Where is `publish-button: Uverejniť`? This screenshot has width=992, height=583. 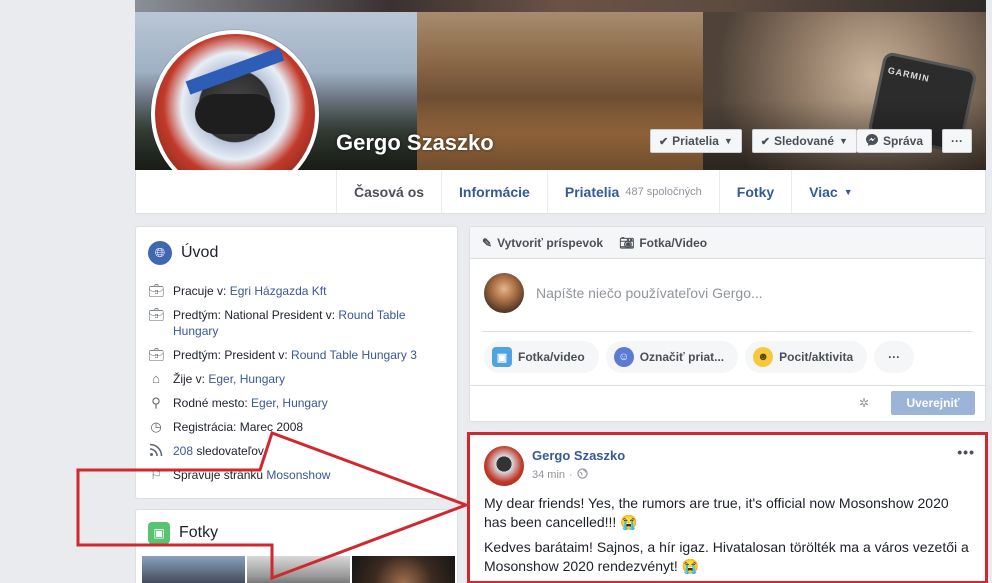
publish-button: Uverejniť is located at coordinates (933, 403).